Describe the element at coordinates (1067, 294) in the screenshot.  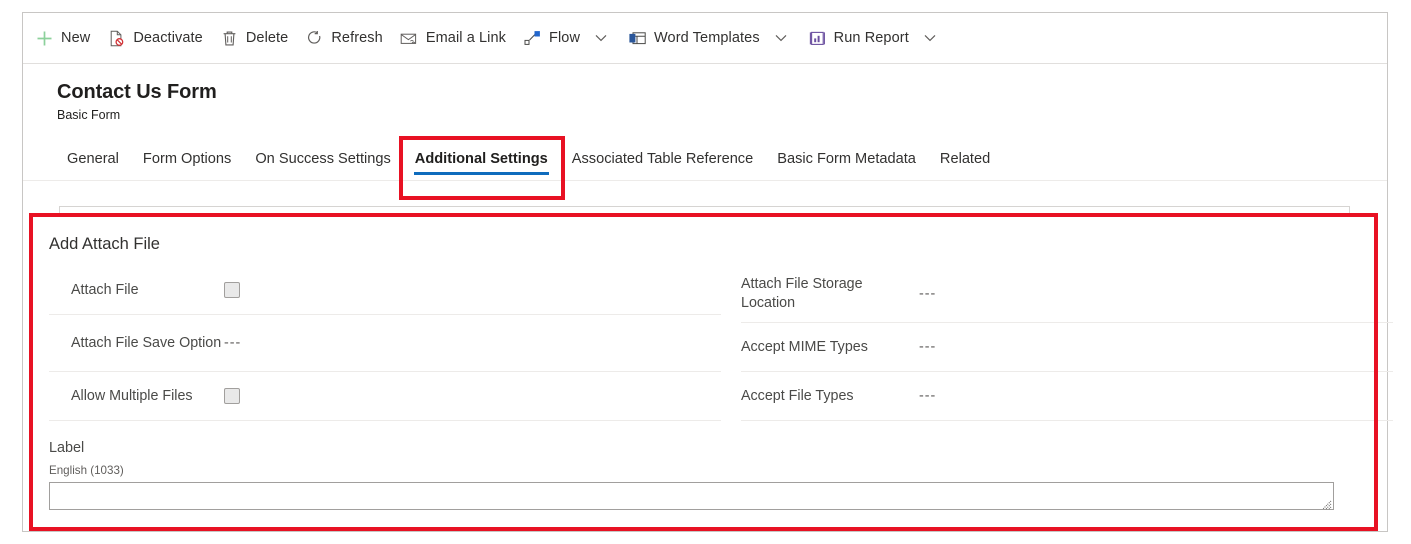
I see `field-row-attach-file-storage-location: Attach File Storage Location ---` at that location.